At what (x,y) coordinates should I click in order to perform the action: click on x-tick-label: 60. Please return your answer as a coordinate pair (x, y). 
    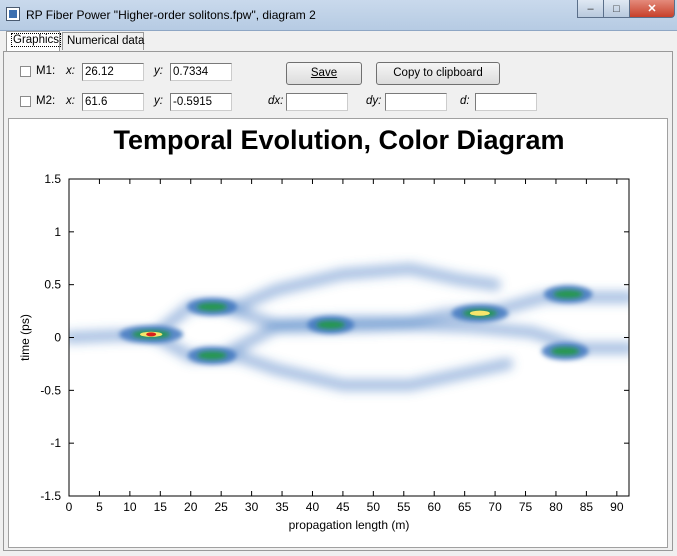
    Looking at the image, I should click on (435, 507).